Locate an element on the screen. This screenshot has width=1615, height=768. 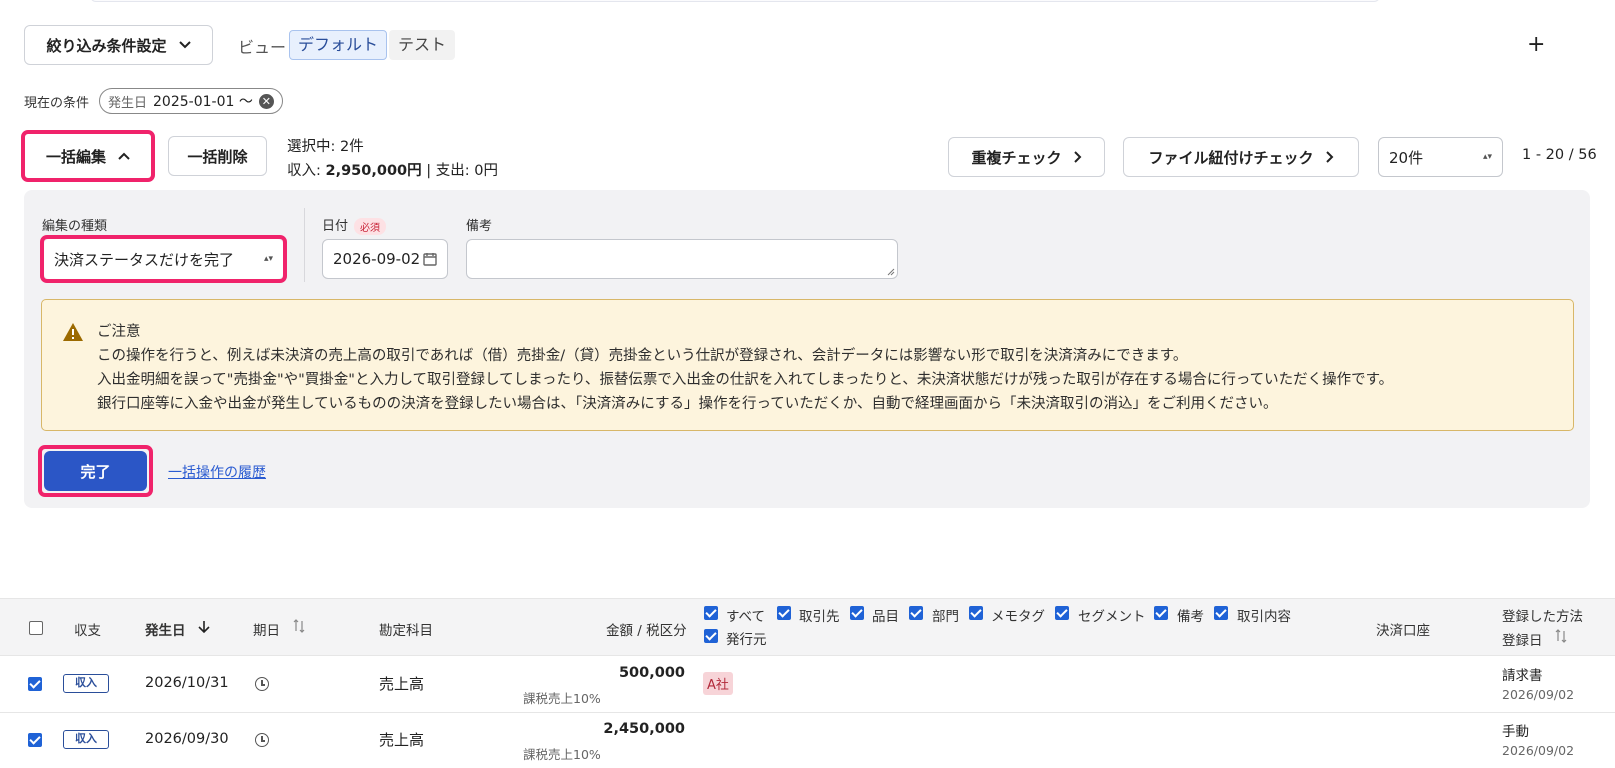
resize-handle-icon is located at coordinates (891, 272).